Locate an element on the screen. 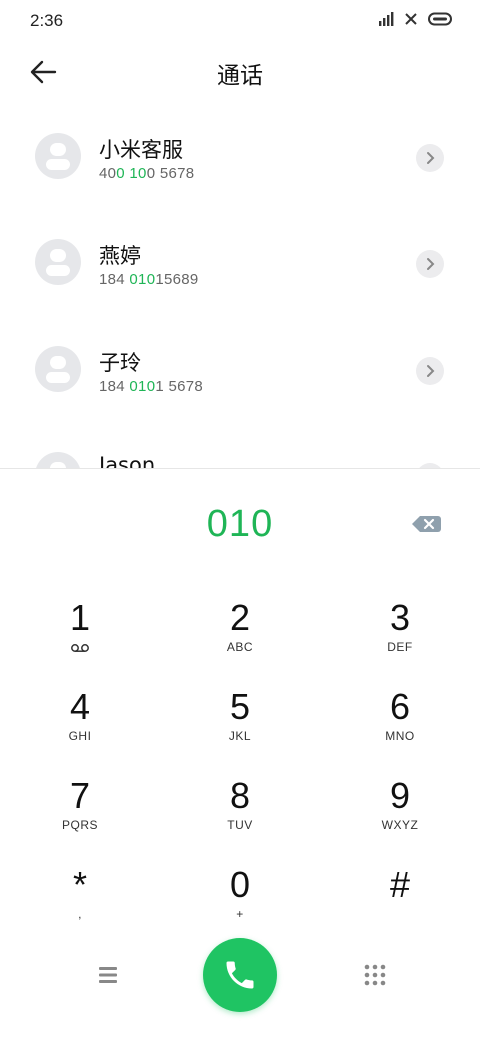  key-0: 0 + is located at coordinates (240, 891).